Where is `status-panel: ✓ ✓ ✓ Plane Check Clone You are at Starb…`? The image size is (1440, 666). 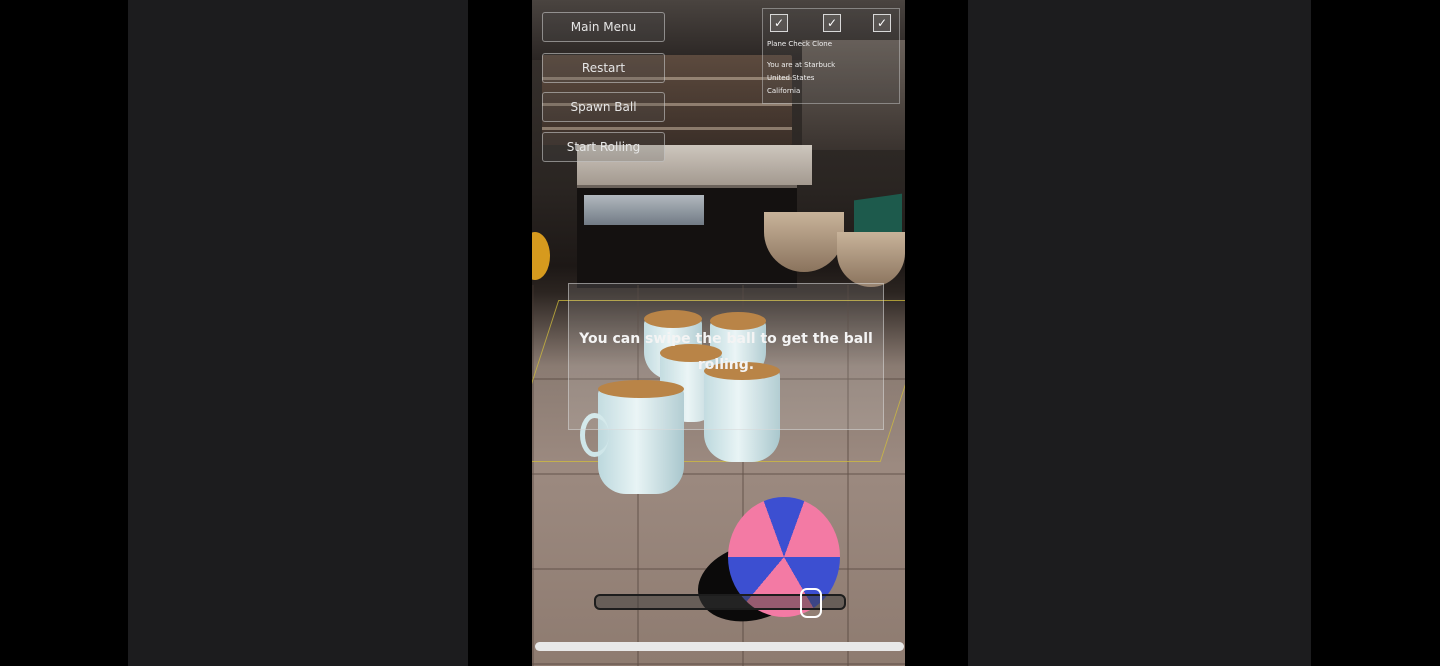 status-panel: ✓ ✓ ✓ Plane Check Clone You are at Starb… is located at coordinates (831, 56).